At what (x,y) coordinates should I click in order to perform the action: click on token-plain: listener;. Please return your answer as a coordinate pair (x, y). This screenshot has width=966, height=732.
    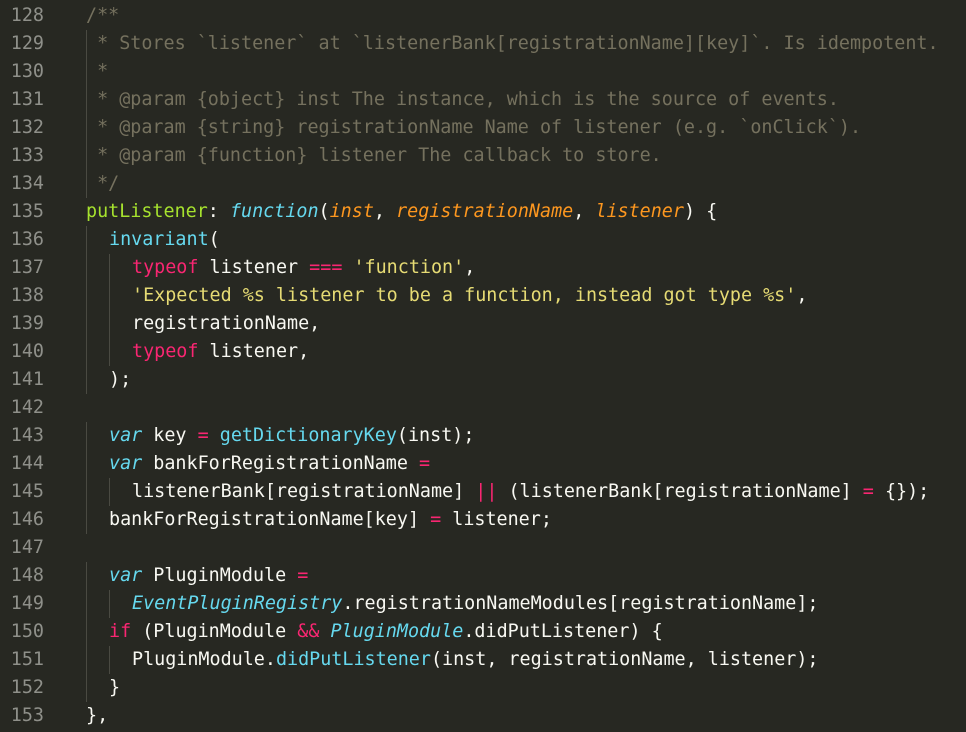
    Looking at the image, I should click on (496, 519).